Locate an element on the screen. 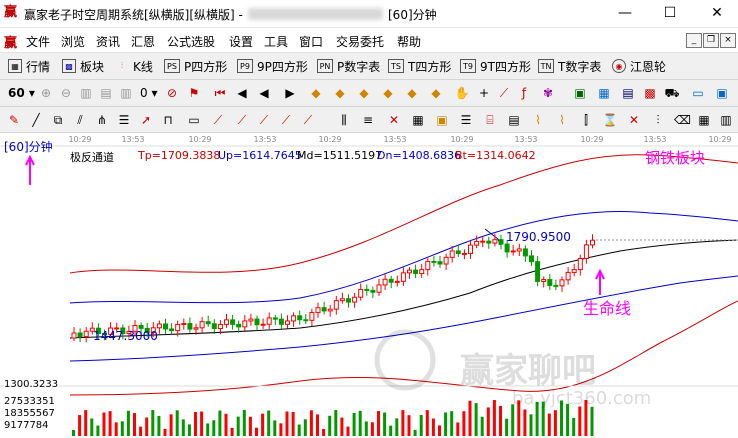  bar-chart-icon: ▥ is located at coordinates (86, 93).